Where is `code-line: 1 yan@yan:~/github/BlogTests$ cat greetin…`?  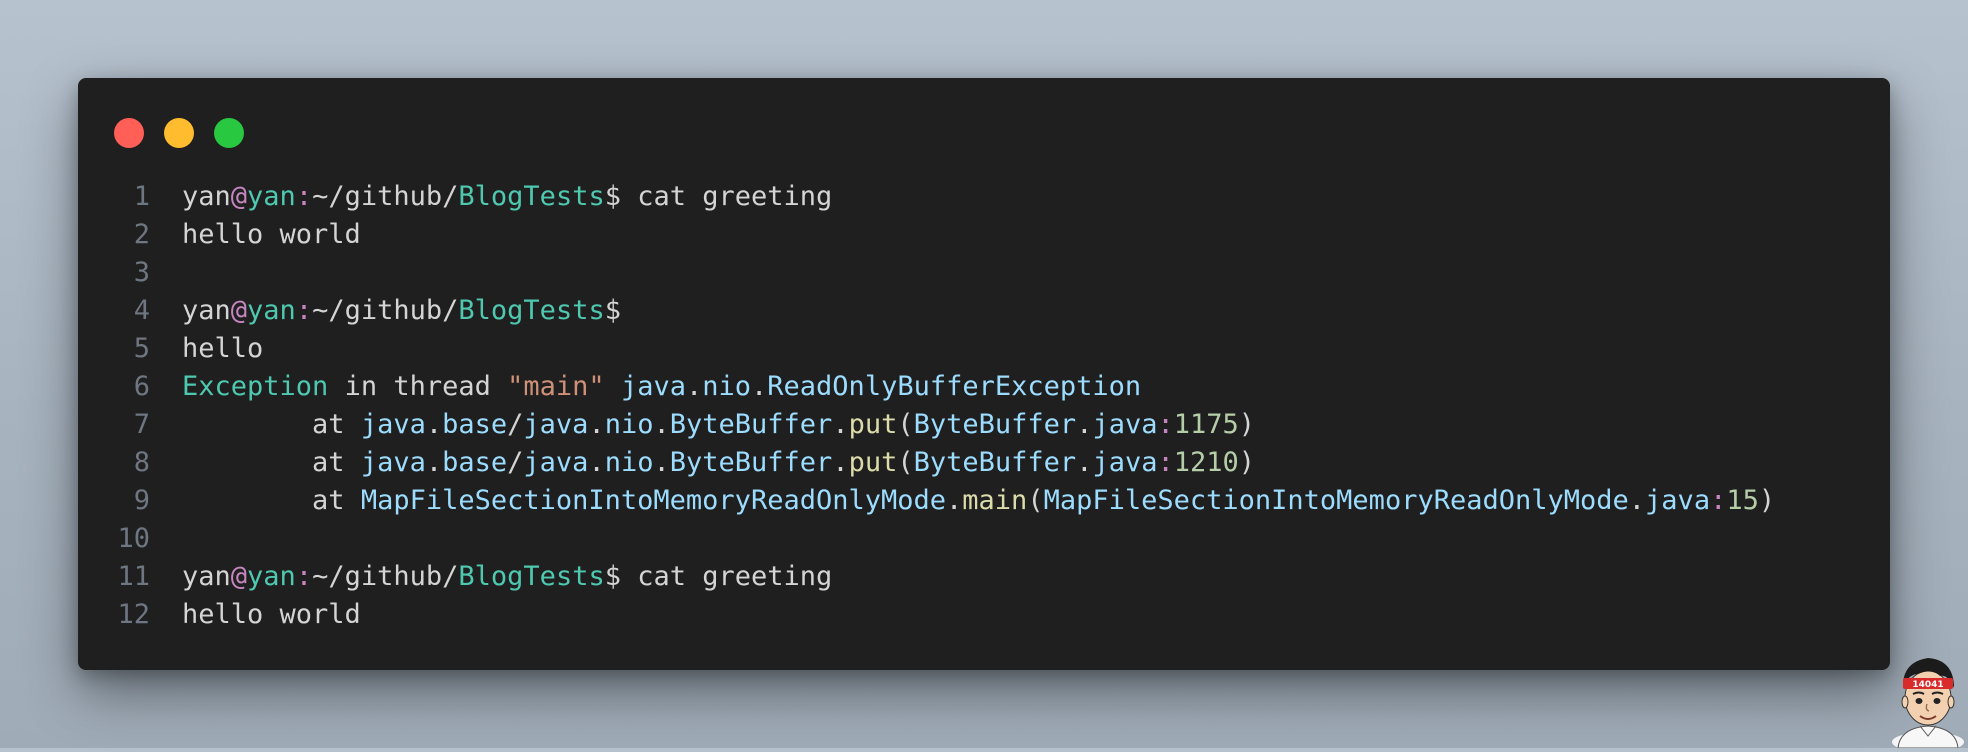
code-line: 1 yan@yan:~/github/BlogTests$ cat greetin… is located at coordinates (984, 197).